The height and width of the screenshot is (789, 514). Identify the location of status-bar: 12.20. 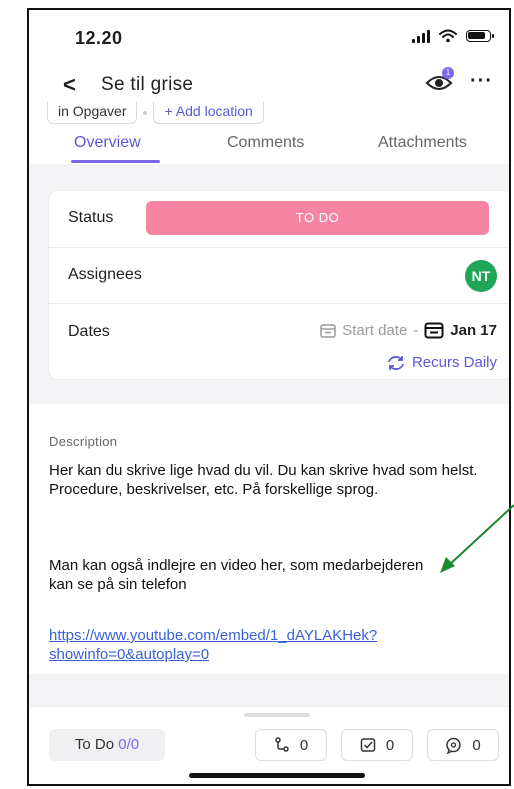
(269, 37).